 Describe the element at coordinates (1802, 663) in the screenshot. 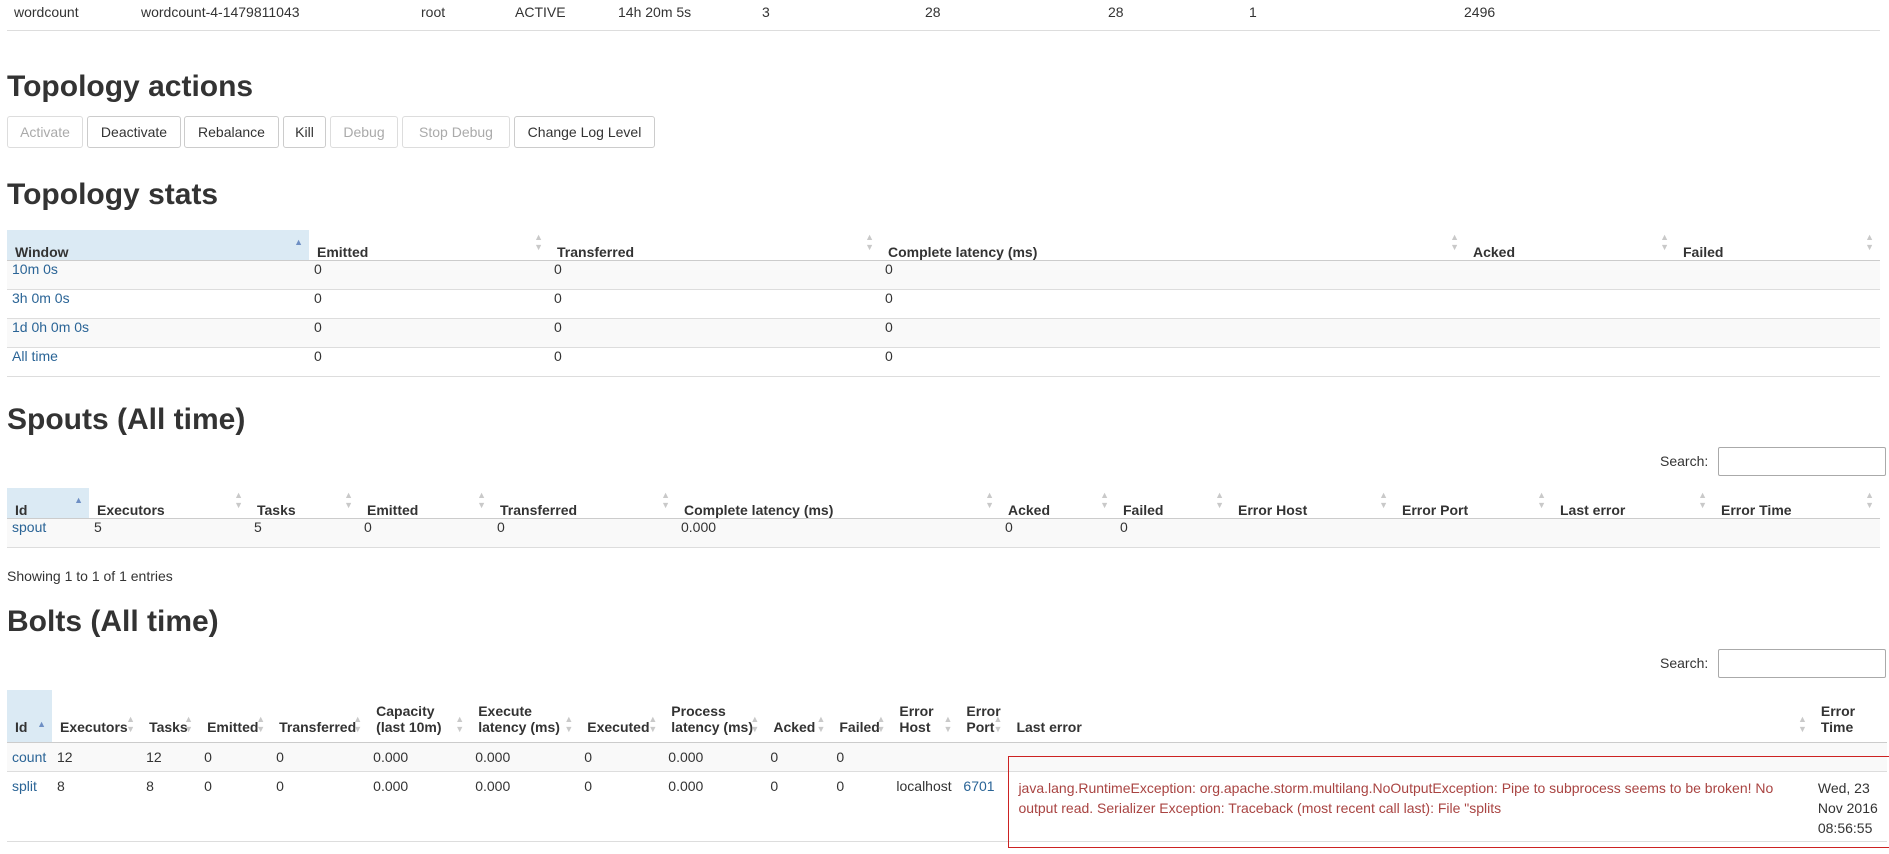

I see `bolts-search-input` at that location.